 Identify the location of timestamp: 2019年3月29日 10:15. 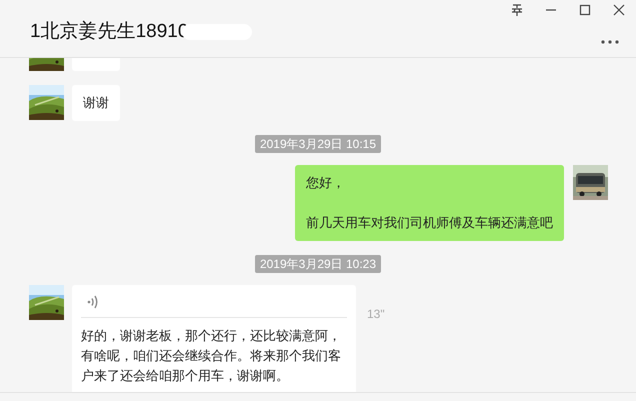
(318, 144).